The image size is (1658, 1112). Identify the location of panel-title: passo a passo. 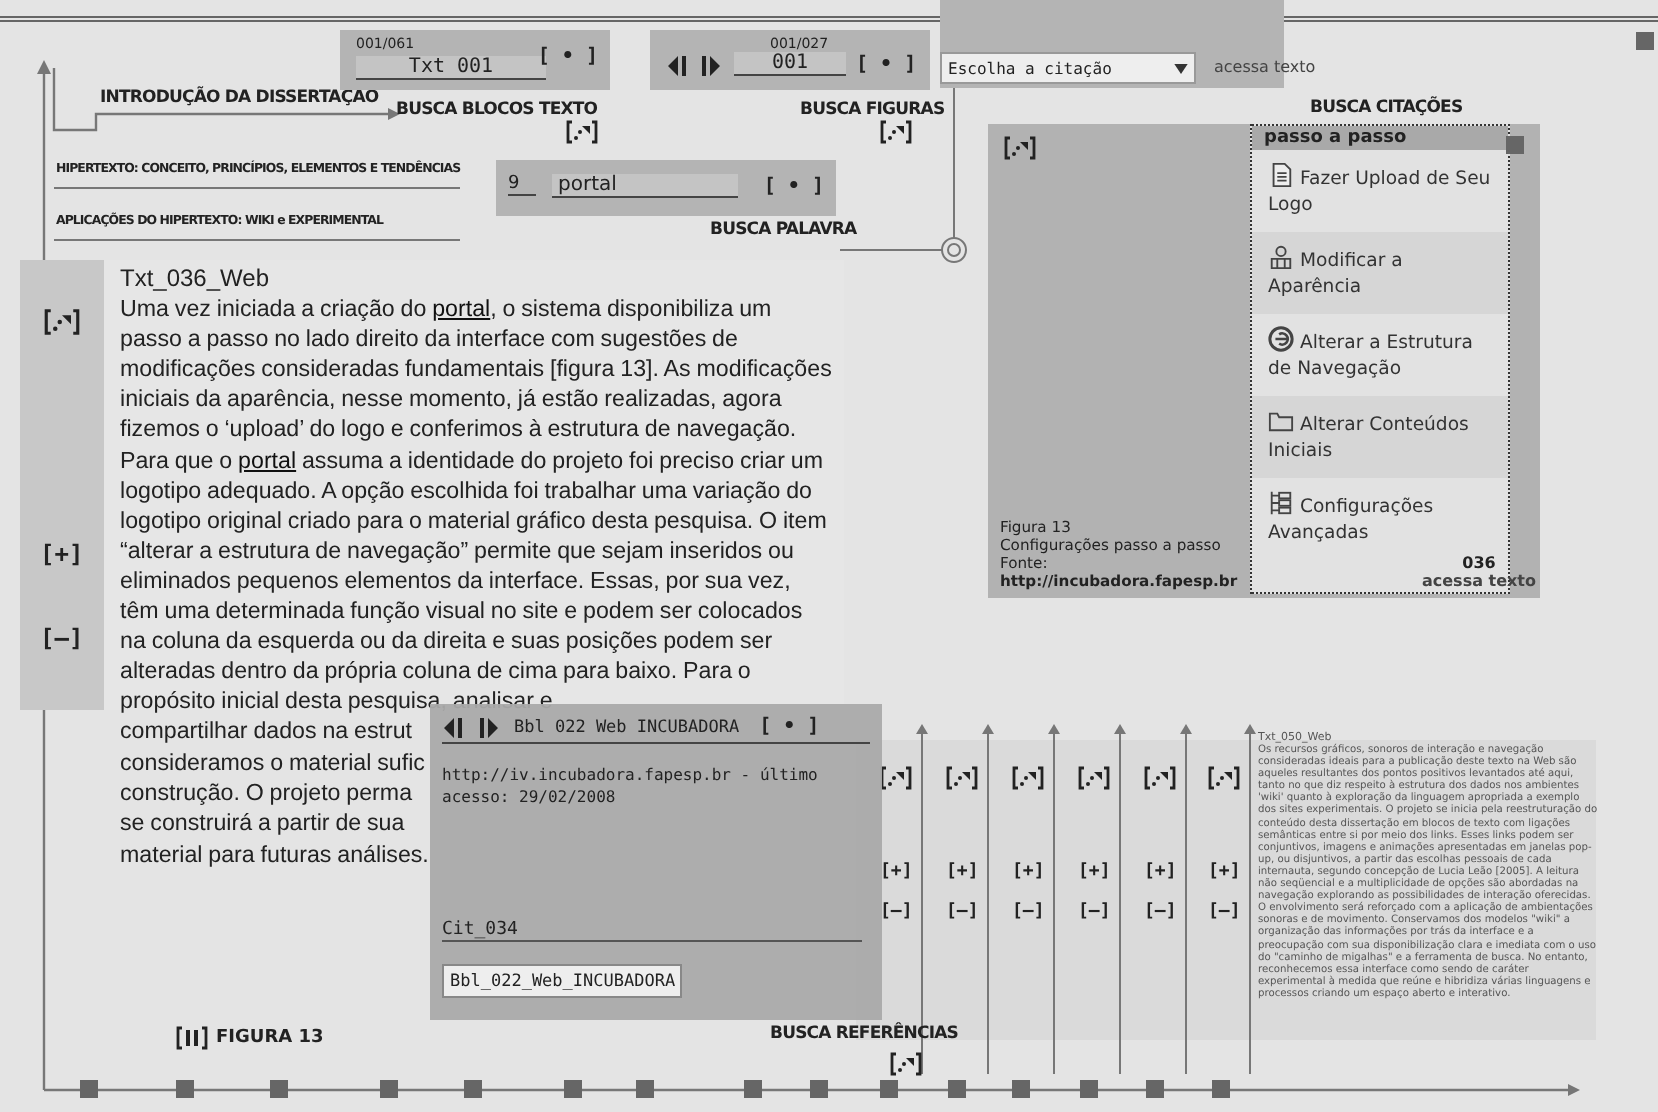
(1380, 138).